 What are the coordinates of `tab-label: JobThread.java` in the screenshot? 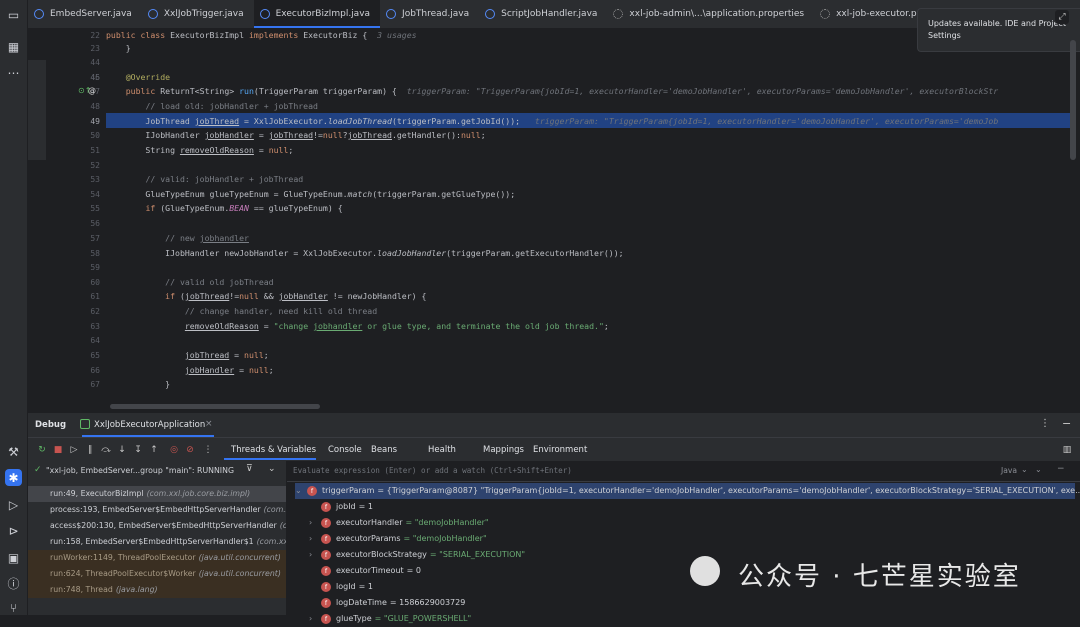 It's located at (436, 14).